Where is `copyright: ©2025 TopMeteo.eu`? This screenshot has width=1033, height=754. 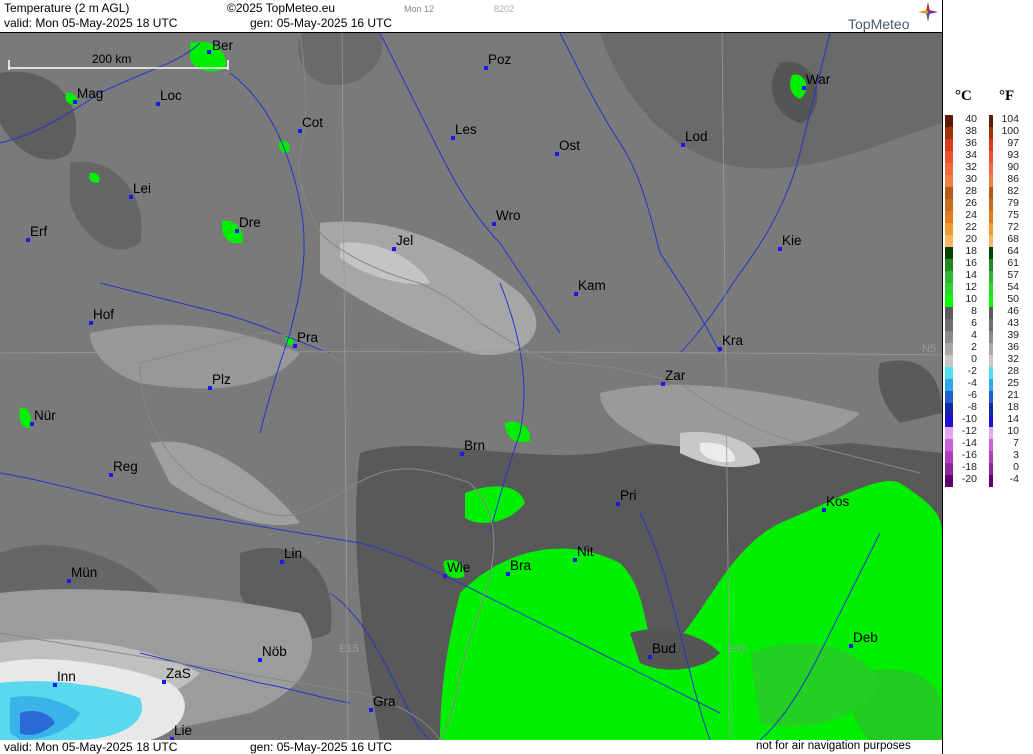
copyright: ©2025 TopMeteo.eu is located at coordinates (281, 8).